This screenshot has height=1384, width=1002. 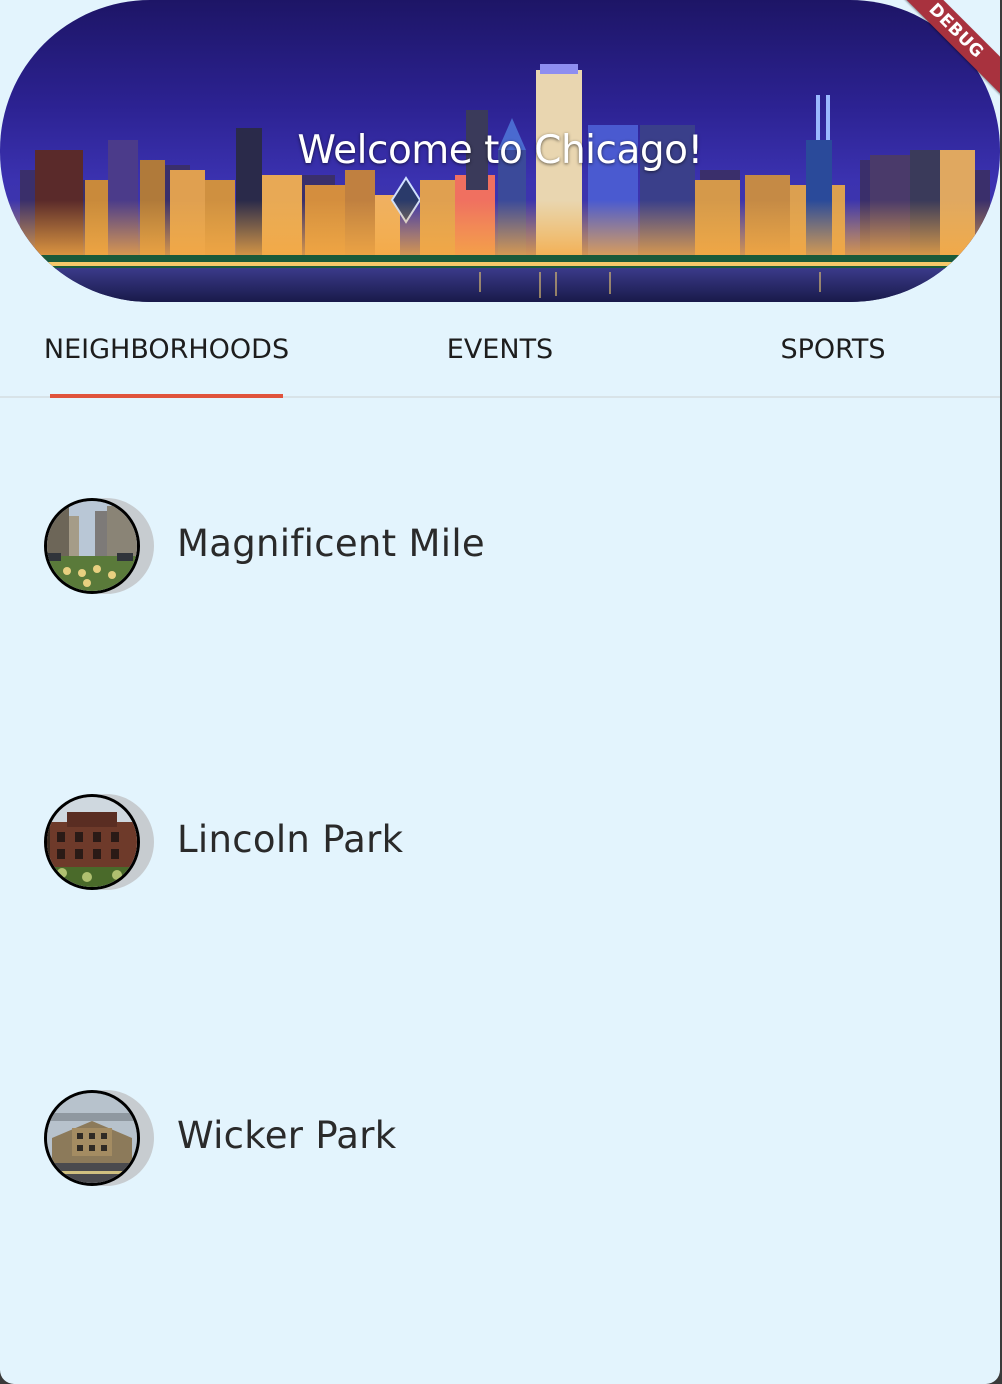 I want to click on lincoln-park-photo-icon, so click(x=92, y=842).